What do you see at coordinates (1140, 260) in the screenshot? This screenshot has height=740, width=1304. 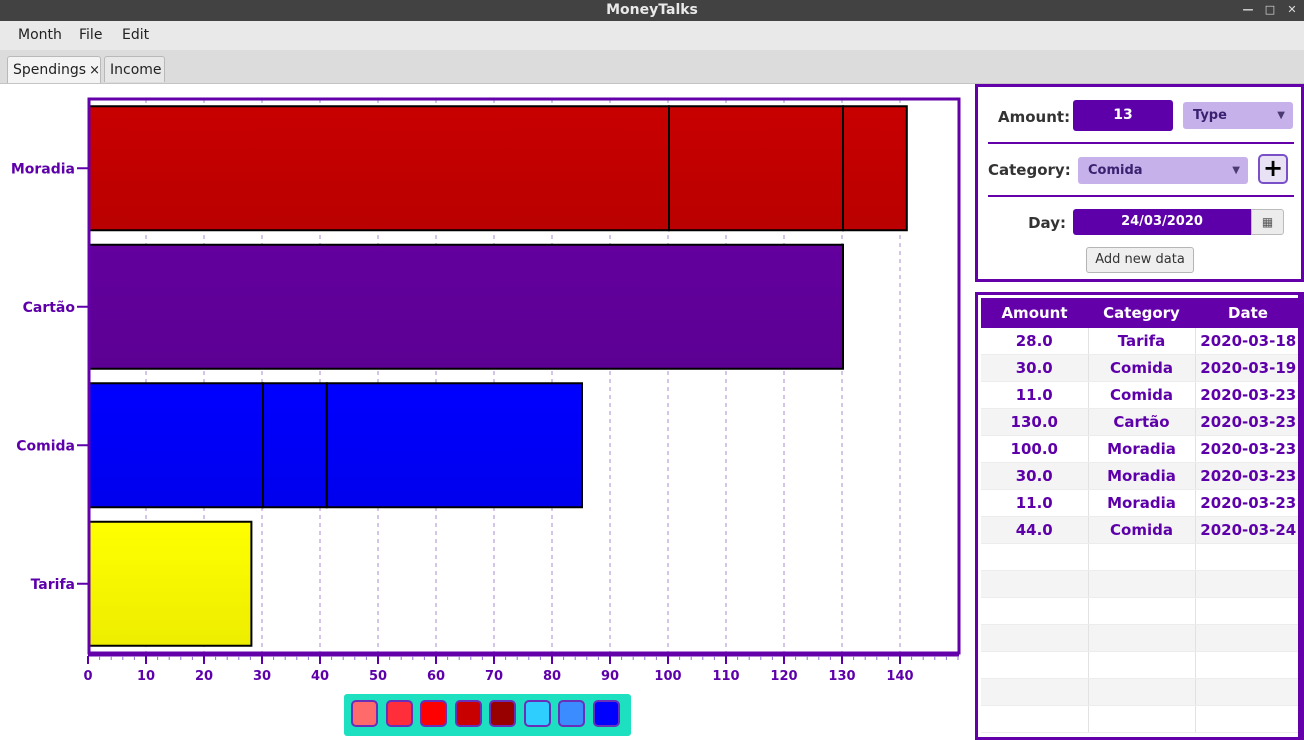 I see `add-new-data-button: Add new data` at bounding box center [1140, 260].